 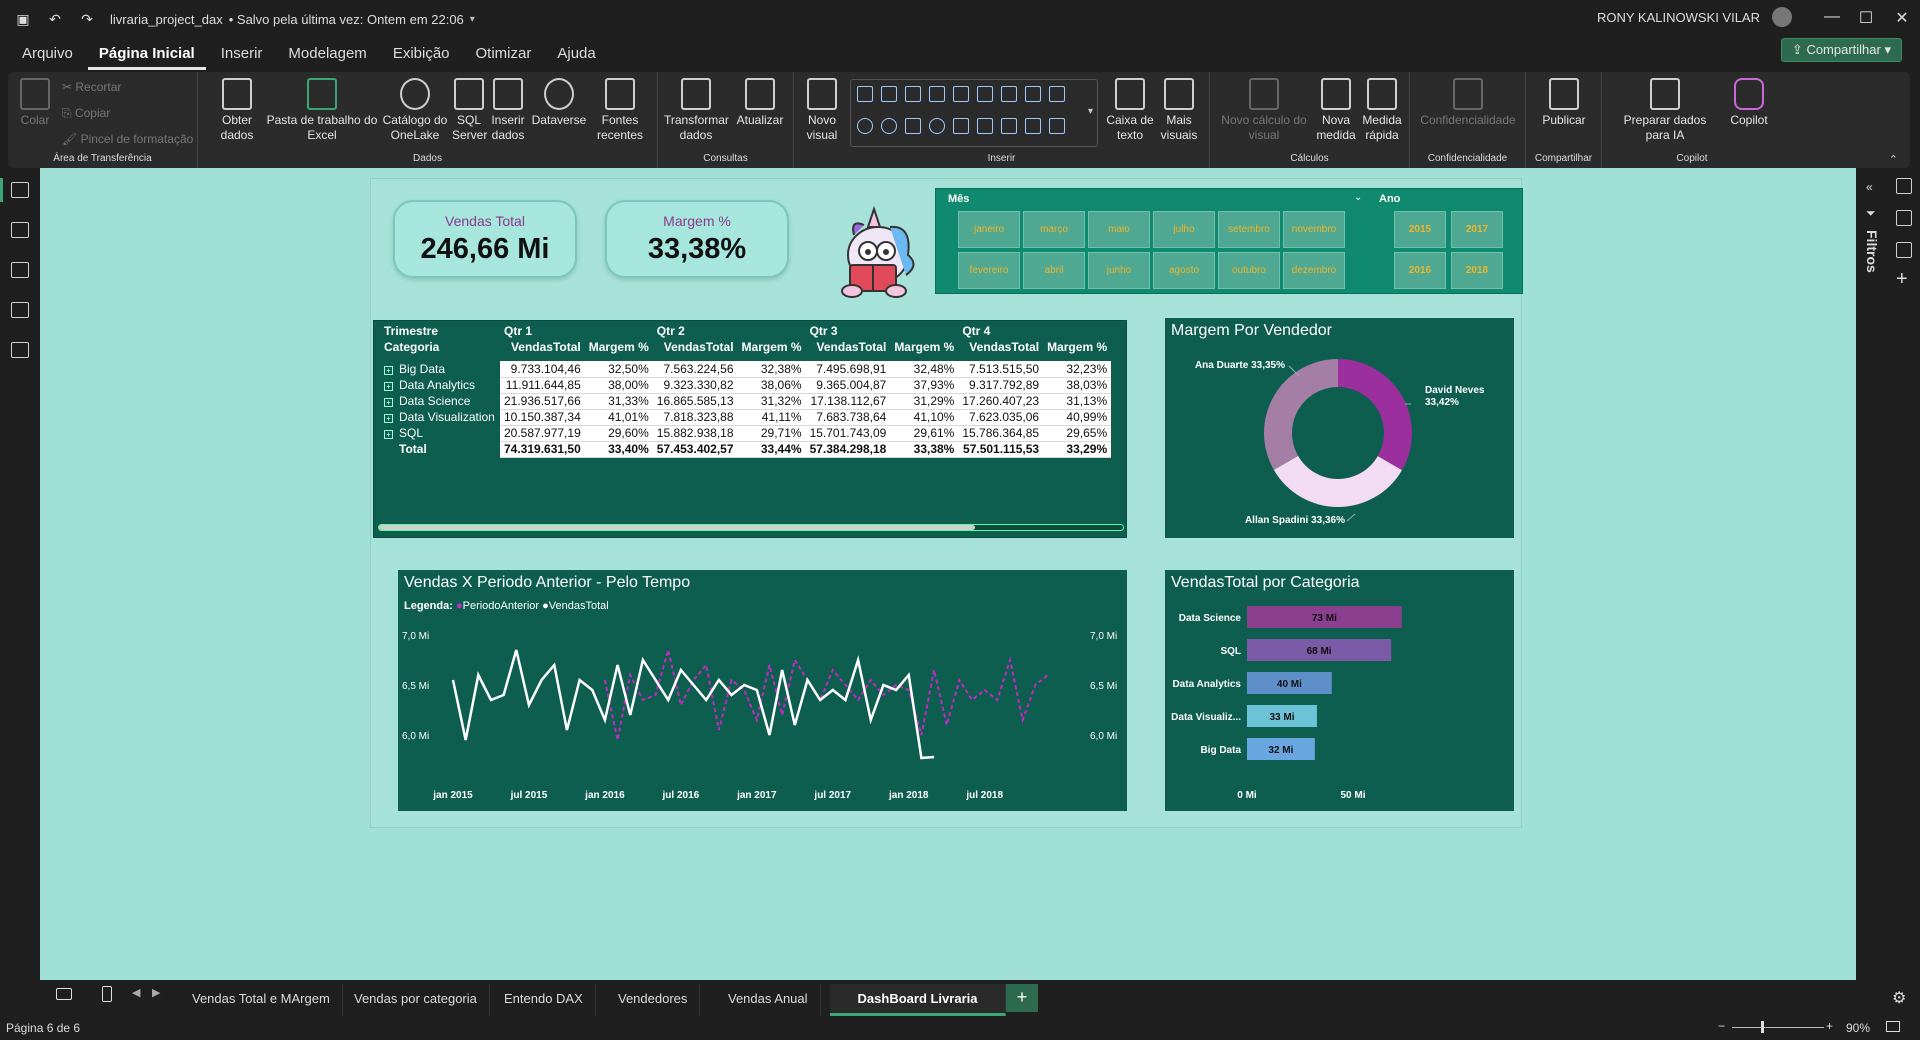 I want to click on maximize-icon: ☐, so click(x=1866, y=18).